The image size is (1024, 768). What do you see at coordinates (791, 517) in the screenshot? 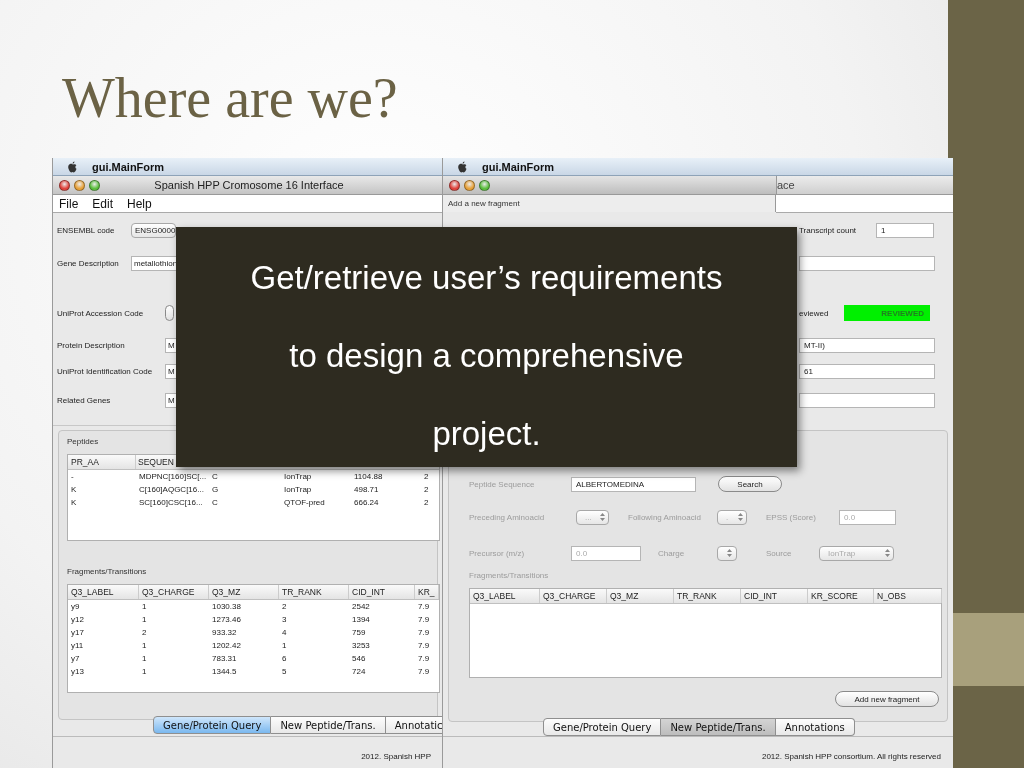
I see `field-label: EPSS (Score)` at bounding box center [791, 517].